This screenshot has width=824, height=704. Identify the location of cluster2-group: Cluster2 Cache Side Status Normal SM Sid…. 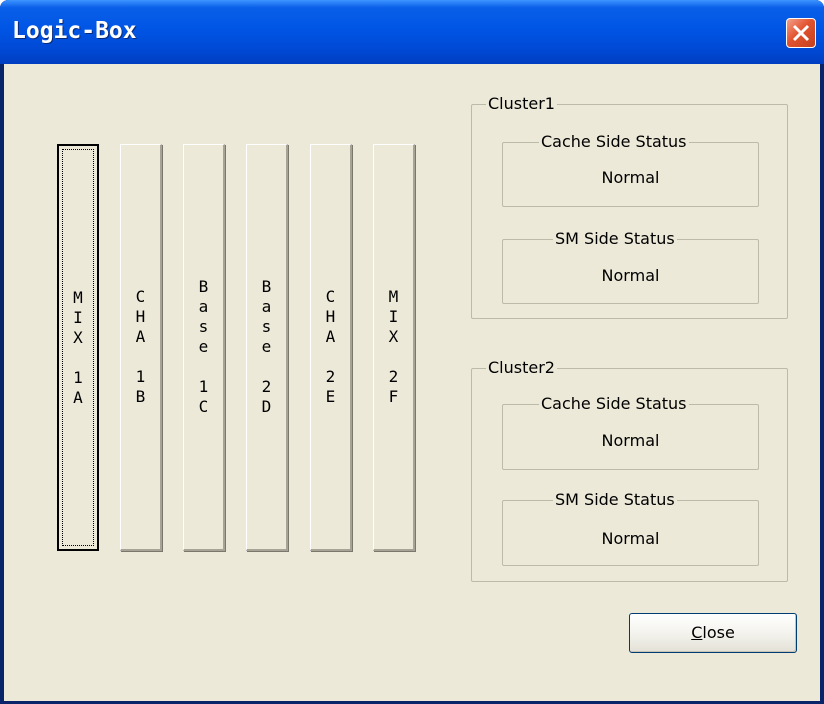
(629, 470).